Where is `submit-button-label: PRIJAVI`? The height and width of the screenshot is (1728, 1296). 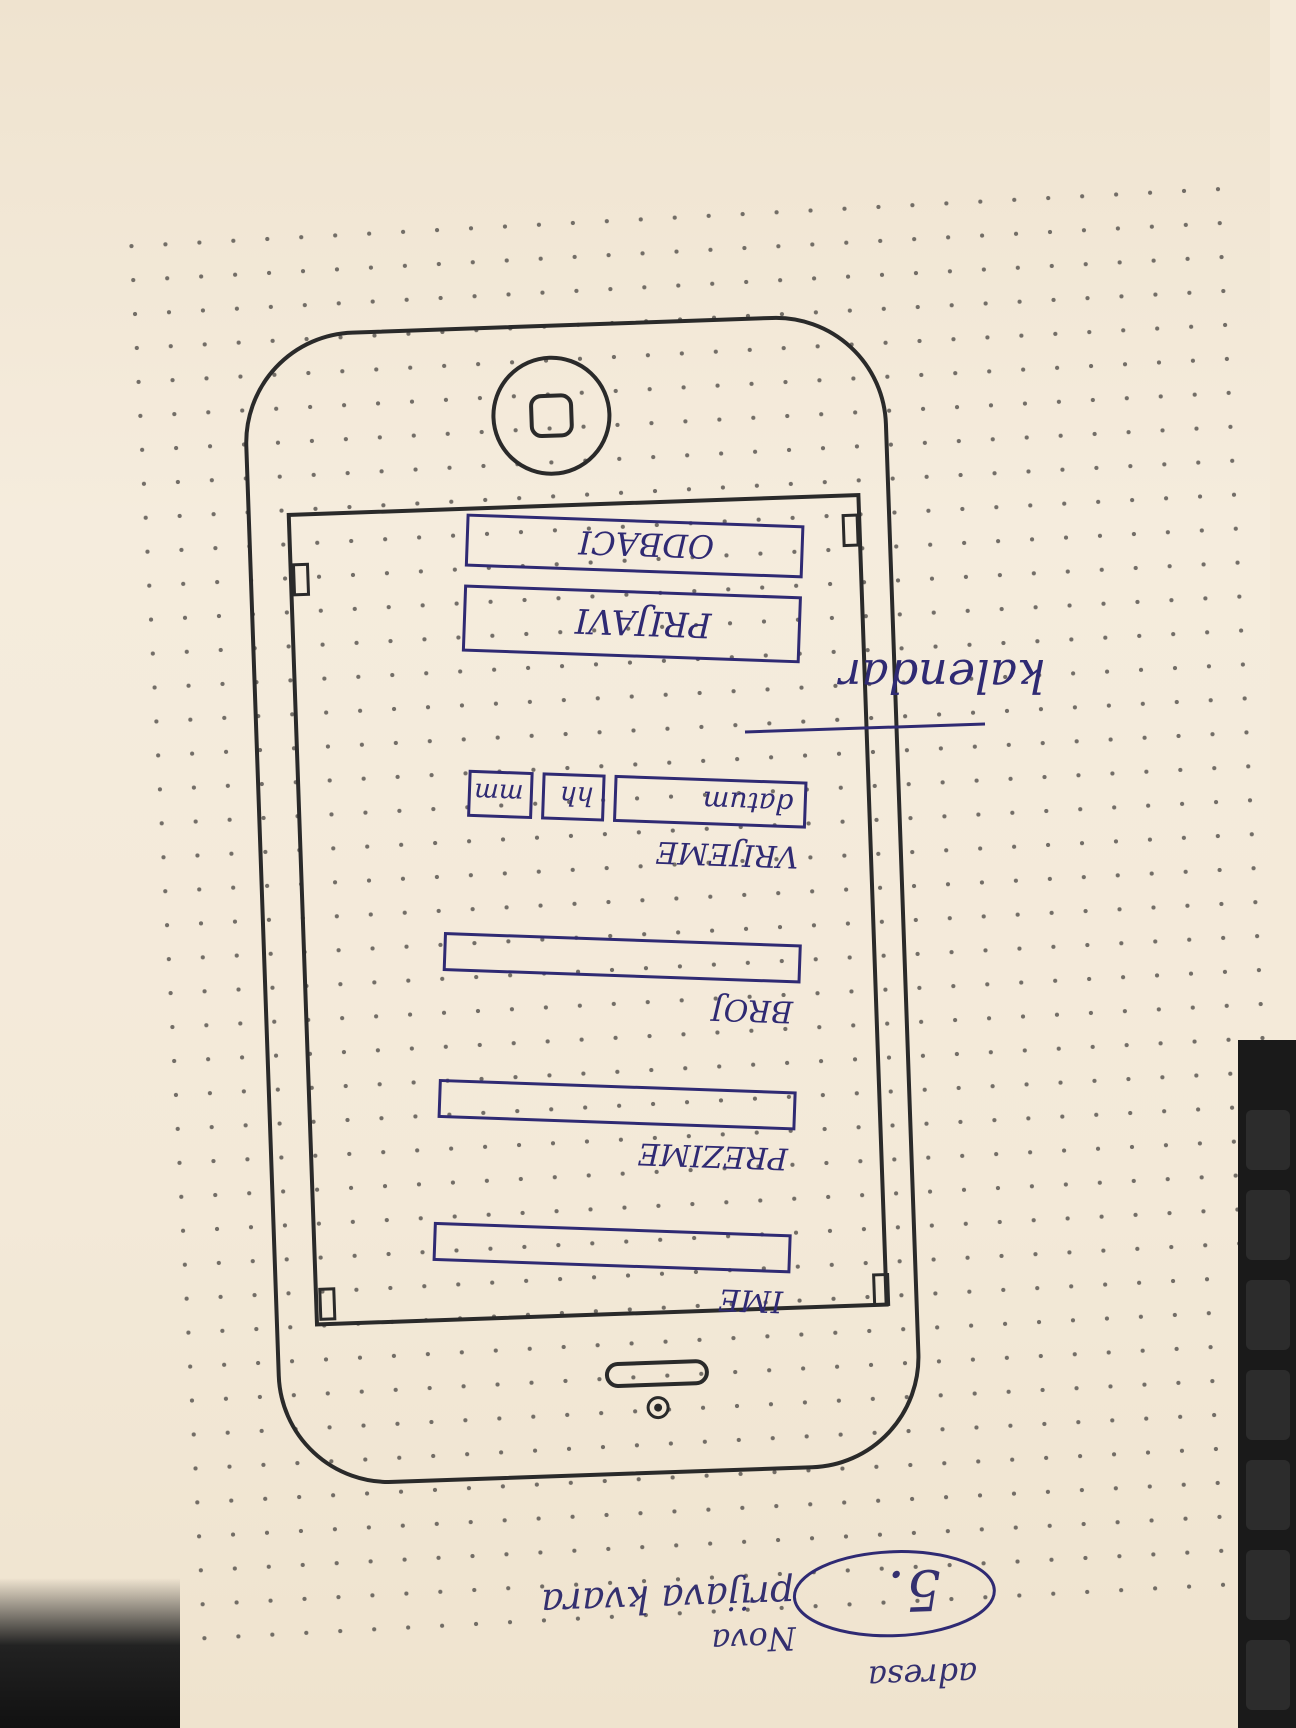 submit-button-label: PRIJAVI is located at coordinates (643, 622).